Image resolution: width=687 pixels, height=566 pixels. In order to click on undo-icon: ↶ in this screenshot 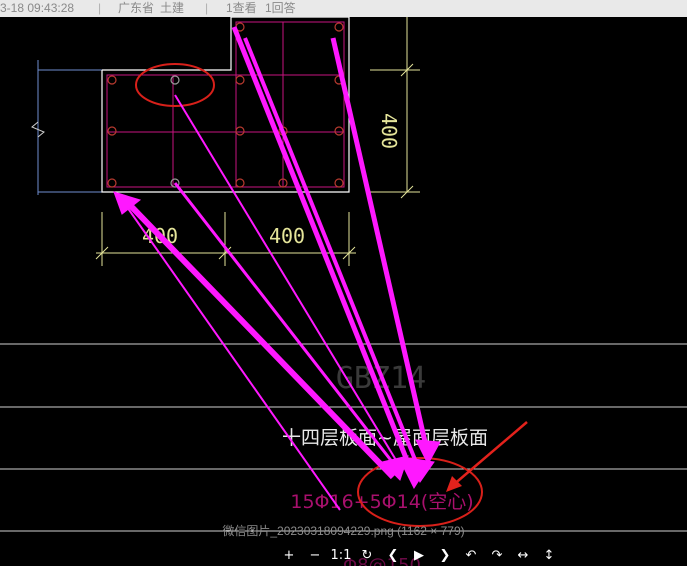, I will do `click(471, 556)`.